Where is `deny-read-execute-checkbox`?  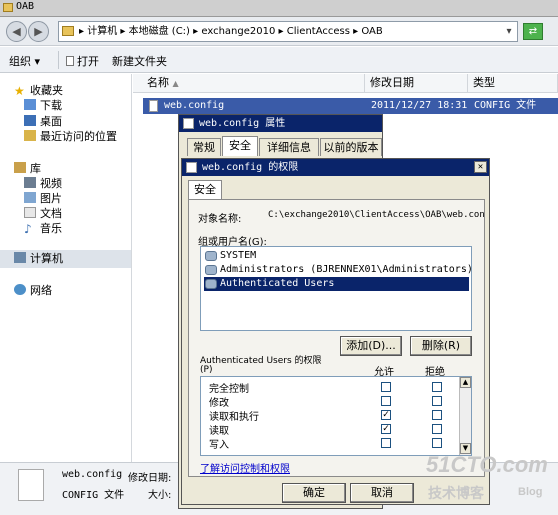
deny-read-execute-checkbox is located at coordinates (437, 415).